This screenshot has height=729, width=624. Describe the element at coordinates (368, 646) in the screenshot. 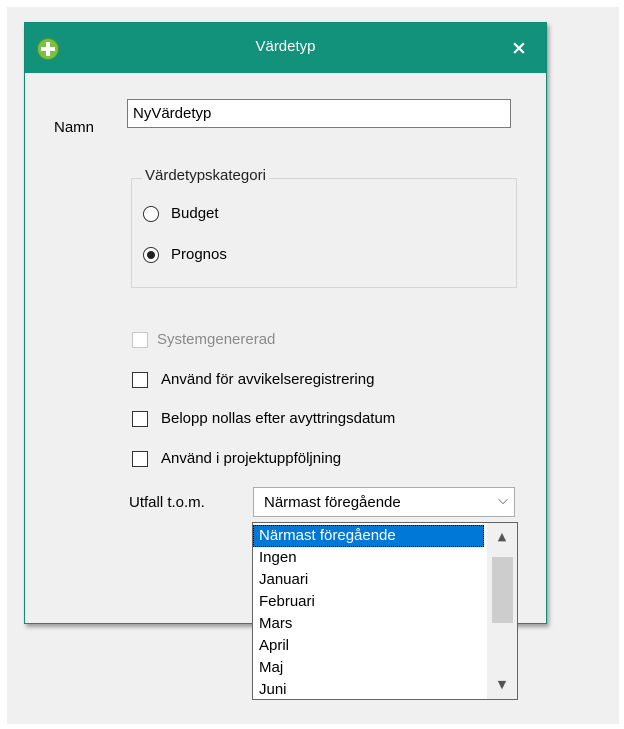

I see `dropdown-option-april: April` at that location.